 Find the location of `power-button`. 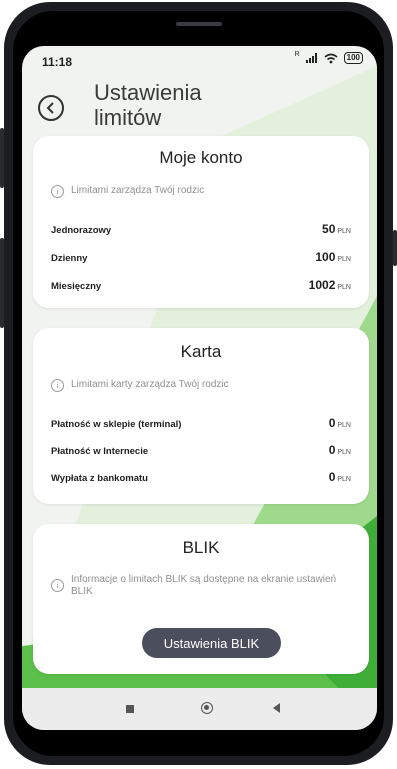

power-button is located at coordinates (2, 158).